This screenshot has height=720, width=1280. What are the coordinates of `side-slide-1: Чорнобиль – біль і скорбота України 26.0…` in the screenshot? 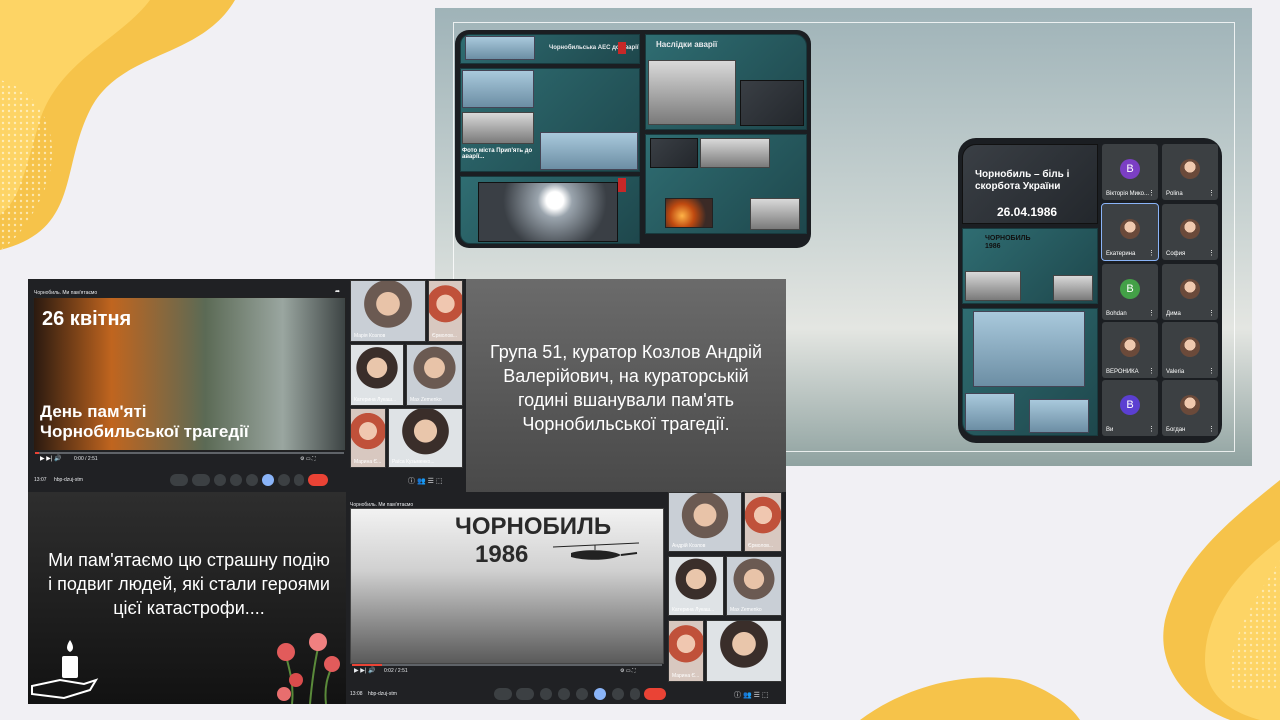 It's located at (1030, 184).